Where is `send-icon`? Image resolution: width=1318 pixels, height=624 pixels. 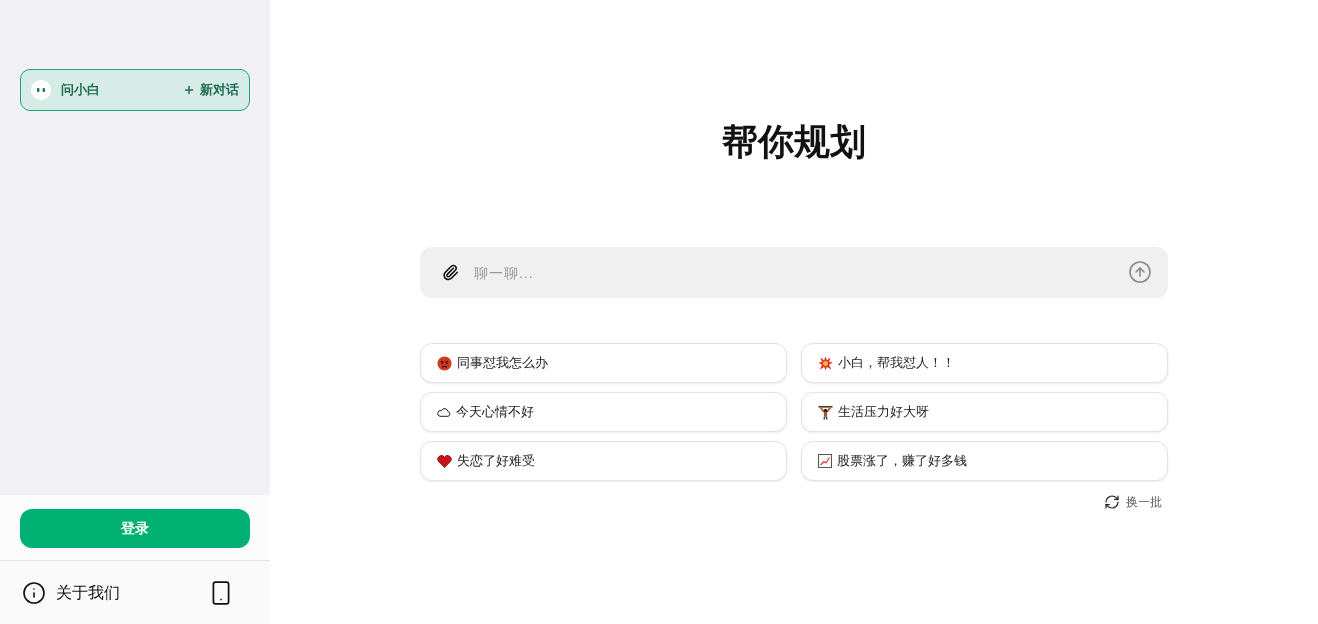 send-icon is located at coordinates (1140, 272).